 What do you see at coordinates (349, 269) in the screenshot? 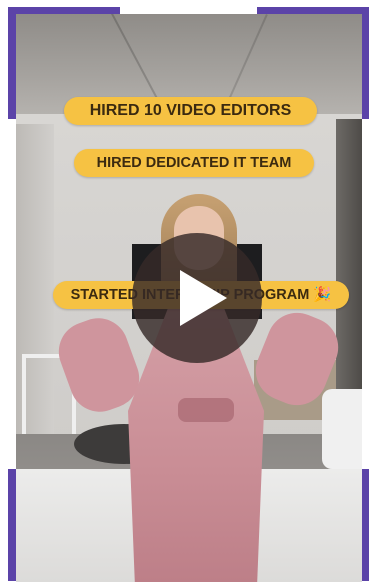
I see `background-doorframe` at bounding box center [349, 269].